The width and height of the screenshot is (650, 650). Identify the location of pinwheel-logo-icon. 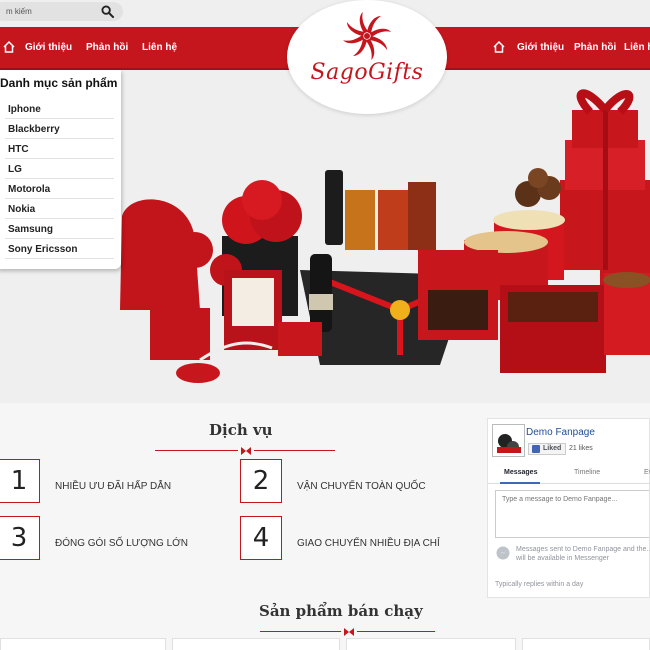
(367, 36).